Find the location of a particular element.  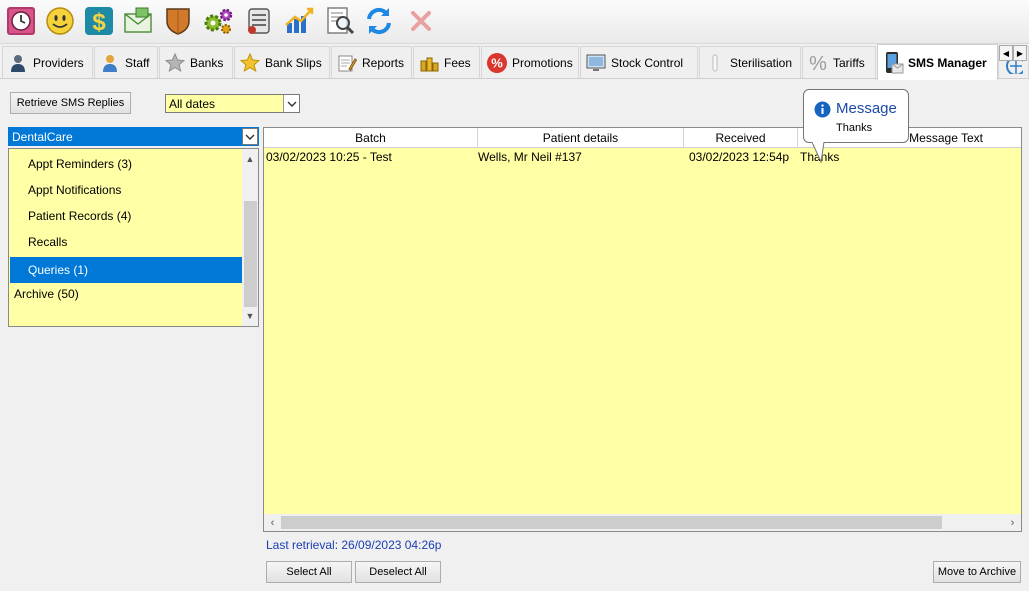

tab-label: Banks is located at coordinates (207, 62).